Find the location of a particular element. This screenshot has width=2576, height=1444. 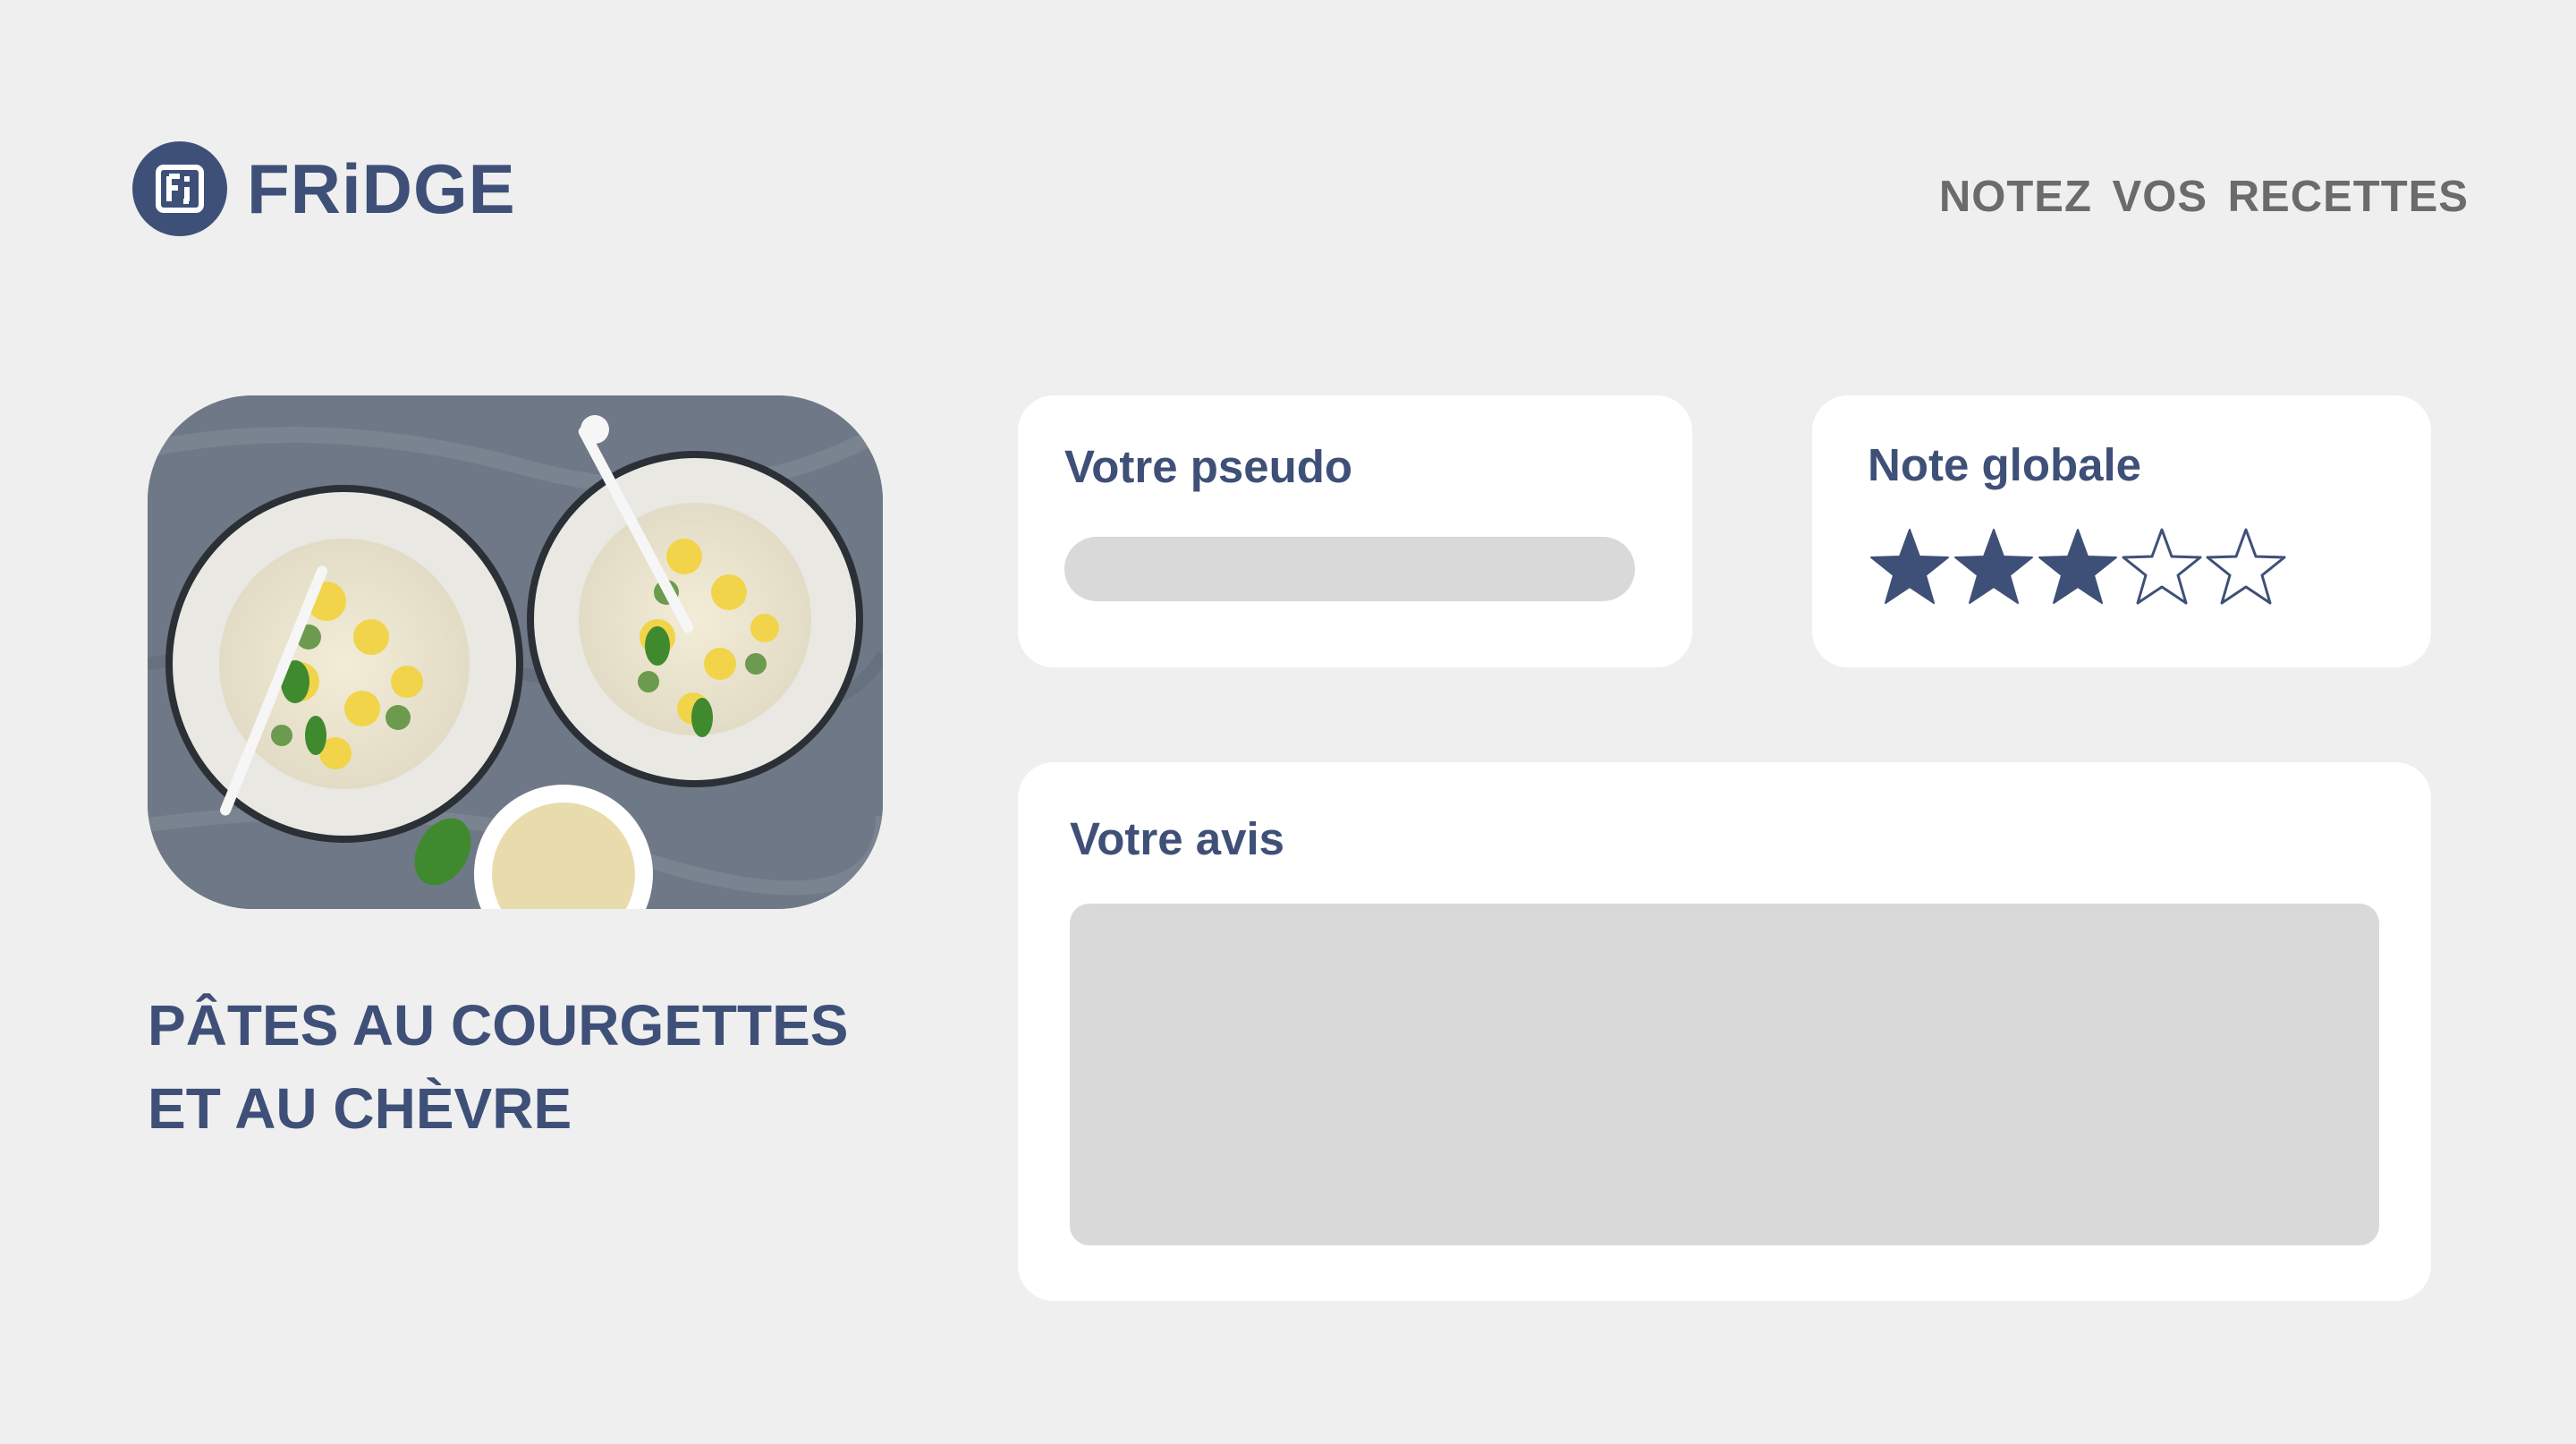

pseudo-input is located at coordinates (1349, 569).